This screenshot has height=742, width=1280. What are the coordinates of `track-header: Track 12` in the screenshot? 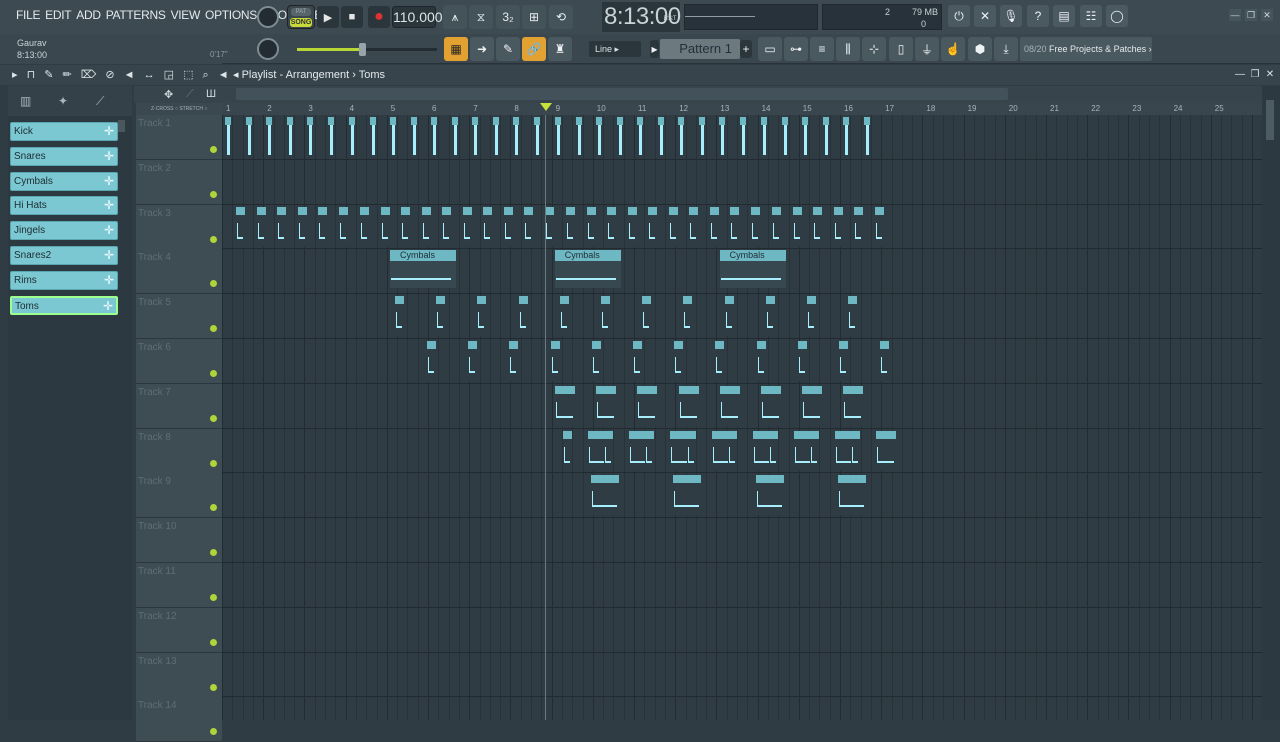 It's located at (179, 630).